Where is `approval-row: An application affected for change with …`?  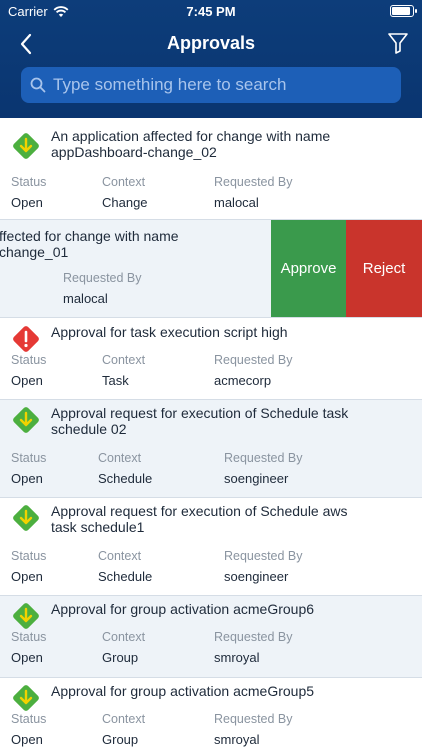
approval-row: An application affected for change with … is located at coordinates (211, 170).